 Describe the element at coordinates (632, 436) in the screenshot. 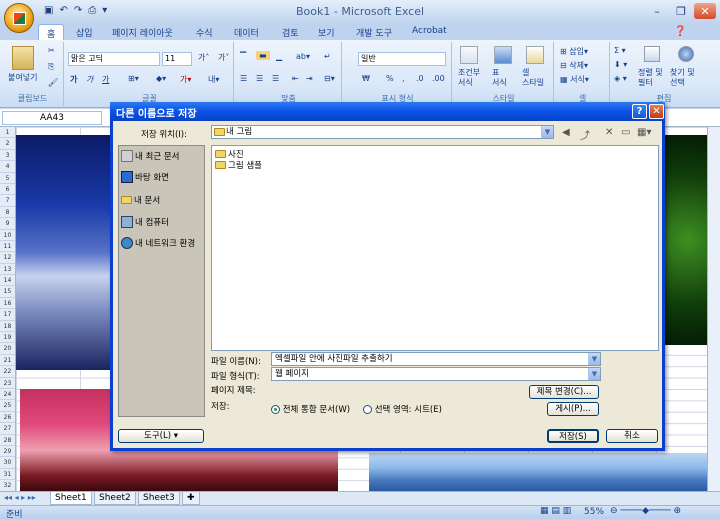

I see `cancel-button: 취소` at that location.